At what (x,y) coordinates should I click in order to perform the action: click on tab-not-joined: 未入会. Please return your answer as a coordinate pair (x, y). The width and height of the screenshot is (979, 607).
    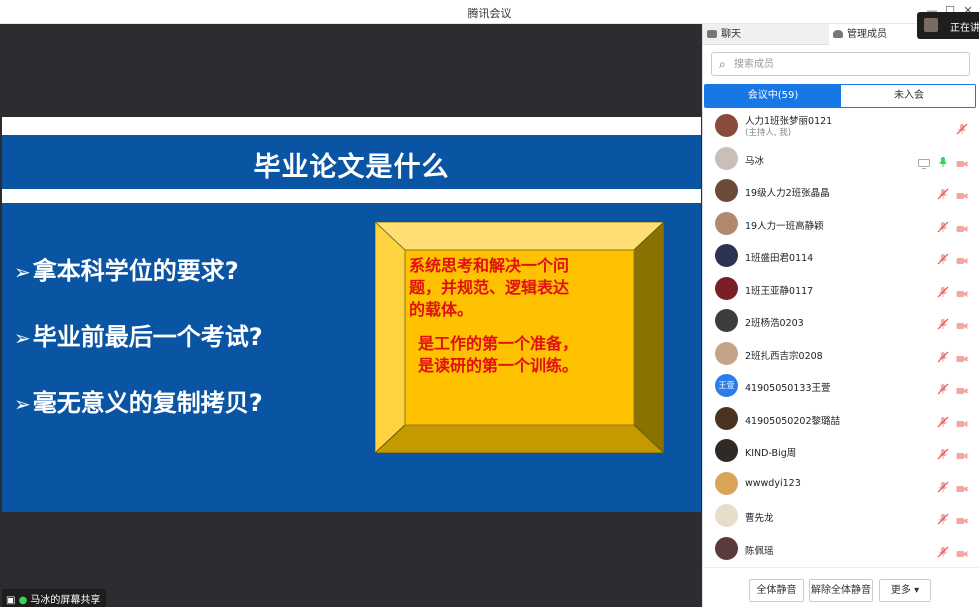
    Looking at the image, I should click on (908, 96).